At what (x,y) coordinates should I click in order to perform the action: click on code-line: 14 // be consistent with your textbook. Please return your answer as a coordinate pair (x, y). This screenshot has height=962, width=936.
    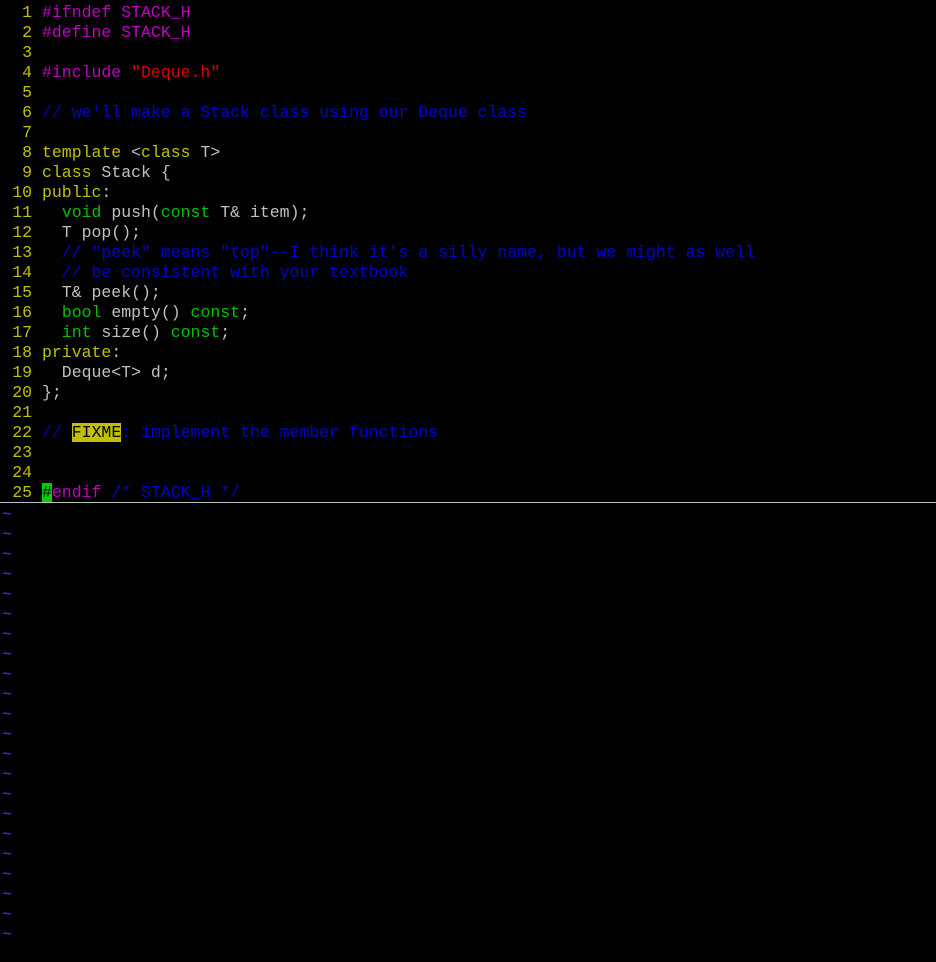
    Looking at the image, I should click on (468, 273).